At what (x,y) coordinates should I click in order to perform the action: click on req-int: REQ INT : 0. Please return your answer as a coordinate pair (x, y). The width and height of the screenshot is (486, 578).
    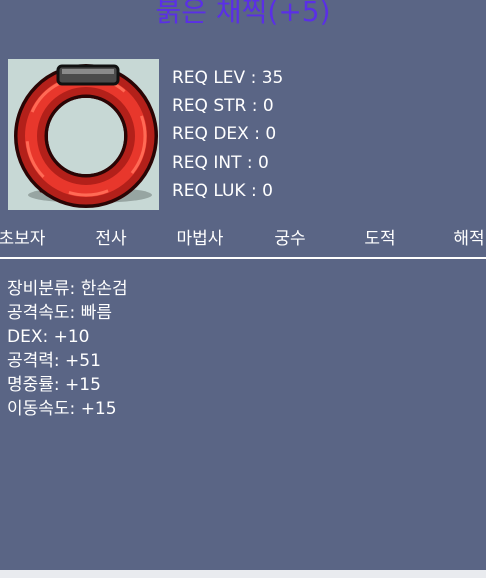
    Looking at the image, I should click on (220, 162).